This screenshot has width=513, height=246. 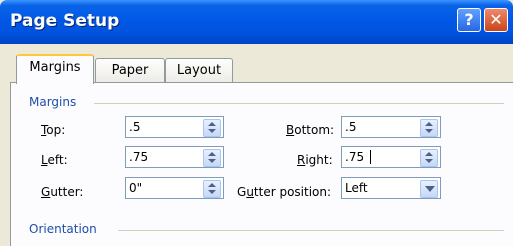 What do you see at coordinates (199, 70) in the screenshot?
I see `tab-layout: Layout` at bounding box center [199, 70].